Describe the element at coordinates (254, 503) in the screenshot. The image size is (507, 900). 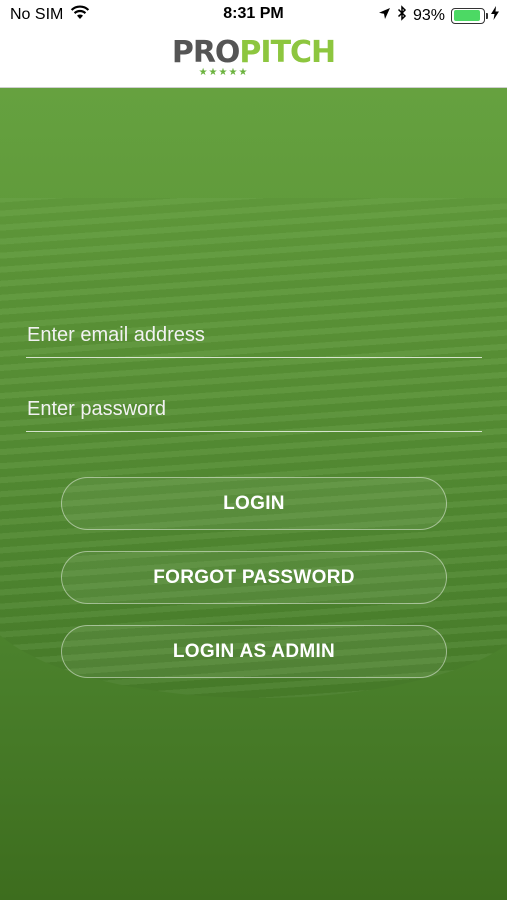
I see `login-button: LOGIN` at that location.